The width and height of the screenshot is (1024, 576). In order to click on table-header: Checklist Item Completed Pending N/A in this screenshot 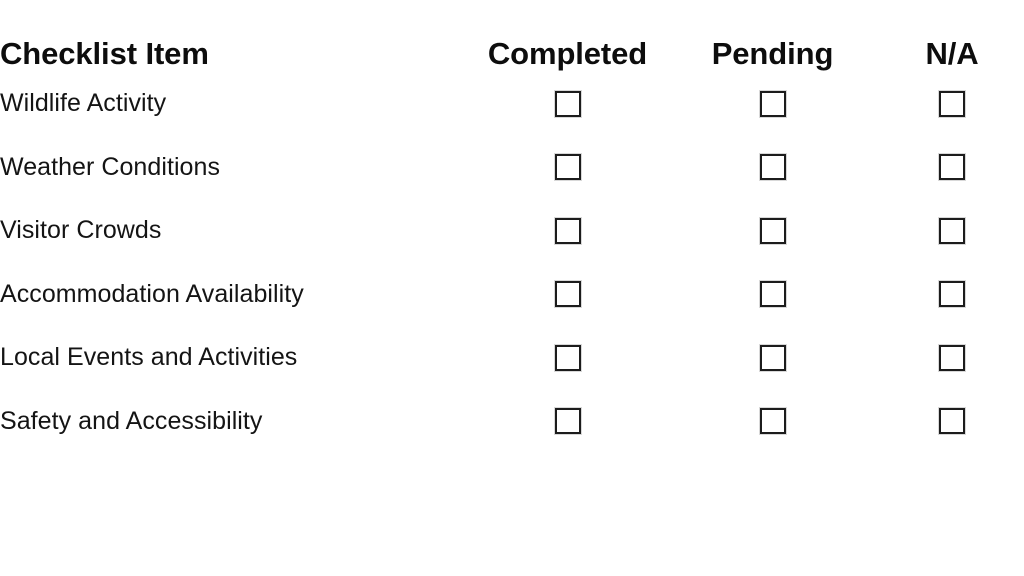, I will do `click(512, 36)`.